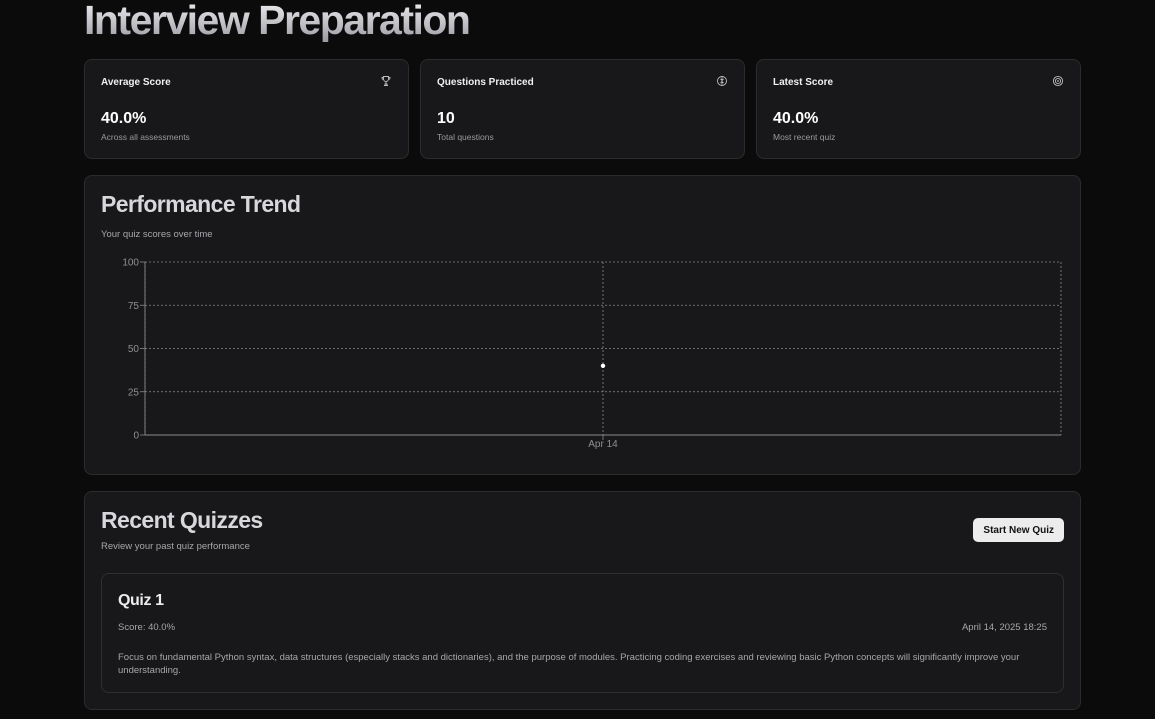  Describe the element at coordinates (465, 137) in the screenshot. I see `stat-subtitle: Total questions` at that location.